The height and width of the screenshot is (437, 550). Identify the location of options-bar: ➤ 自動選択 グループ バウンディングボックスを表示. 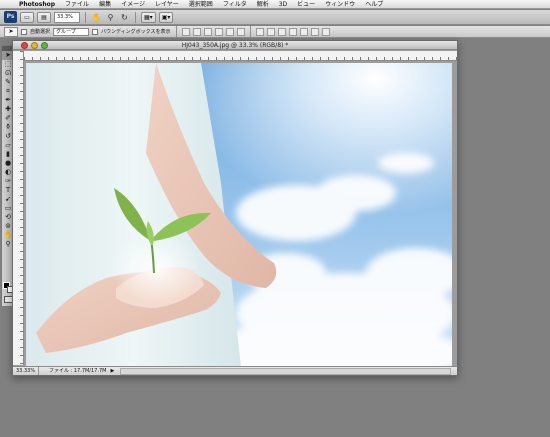
(275, 32).